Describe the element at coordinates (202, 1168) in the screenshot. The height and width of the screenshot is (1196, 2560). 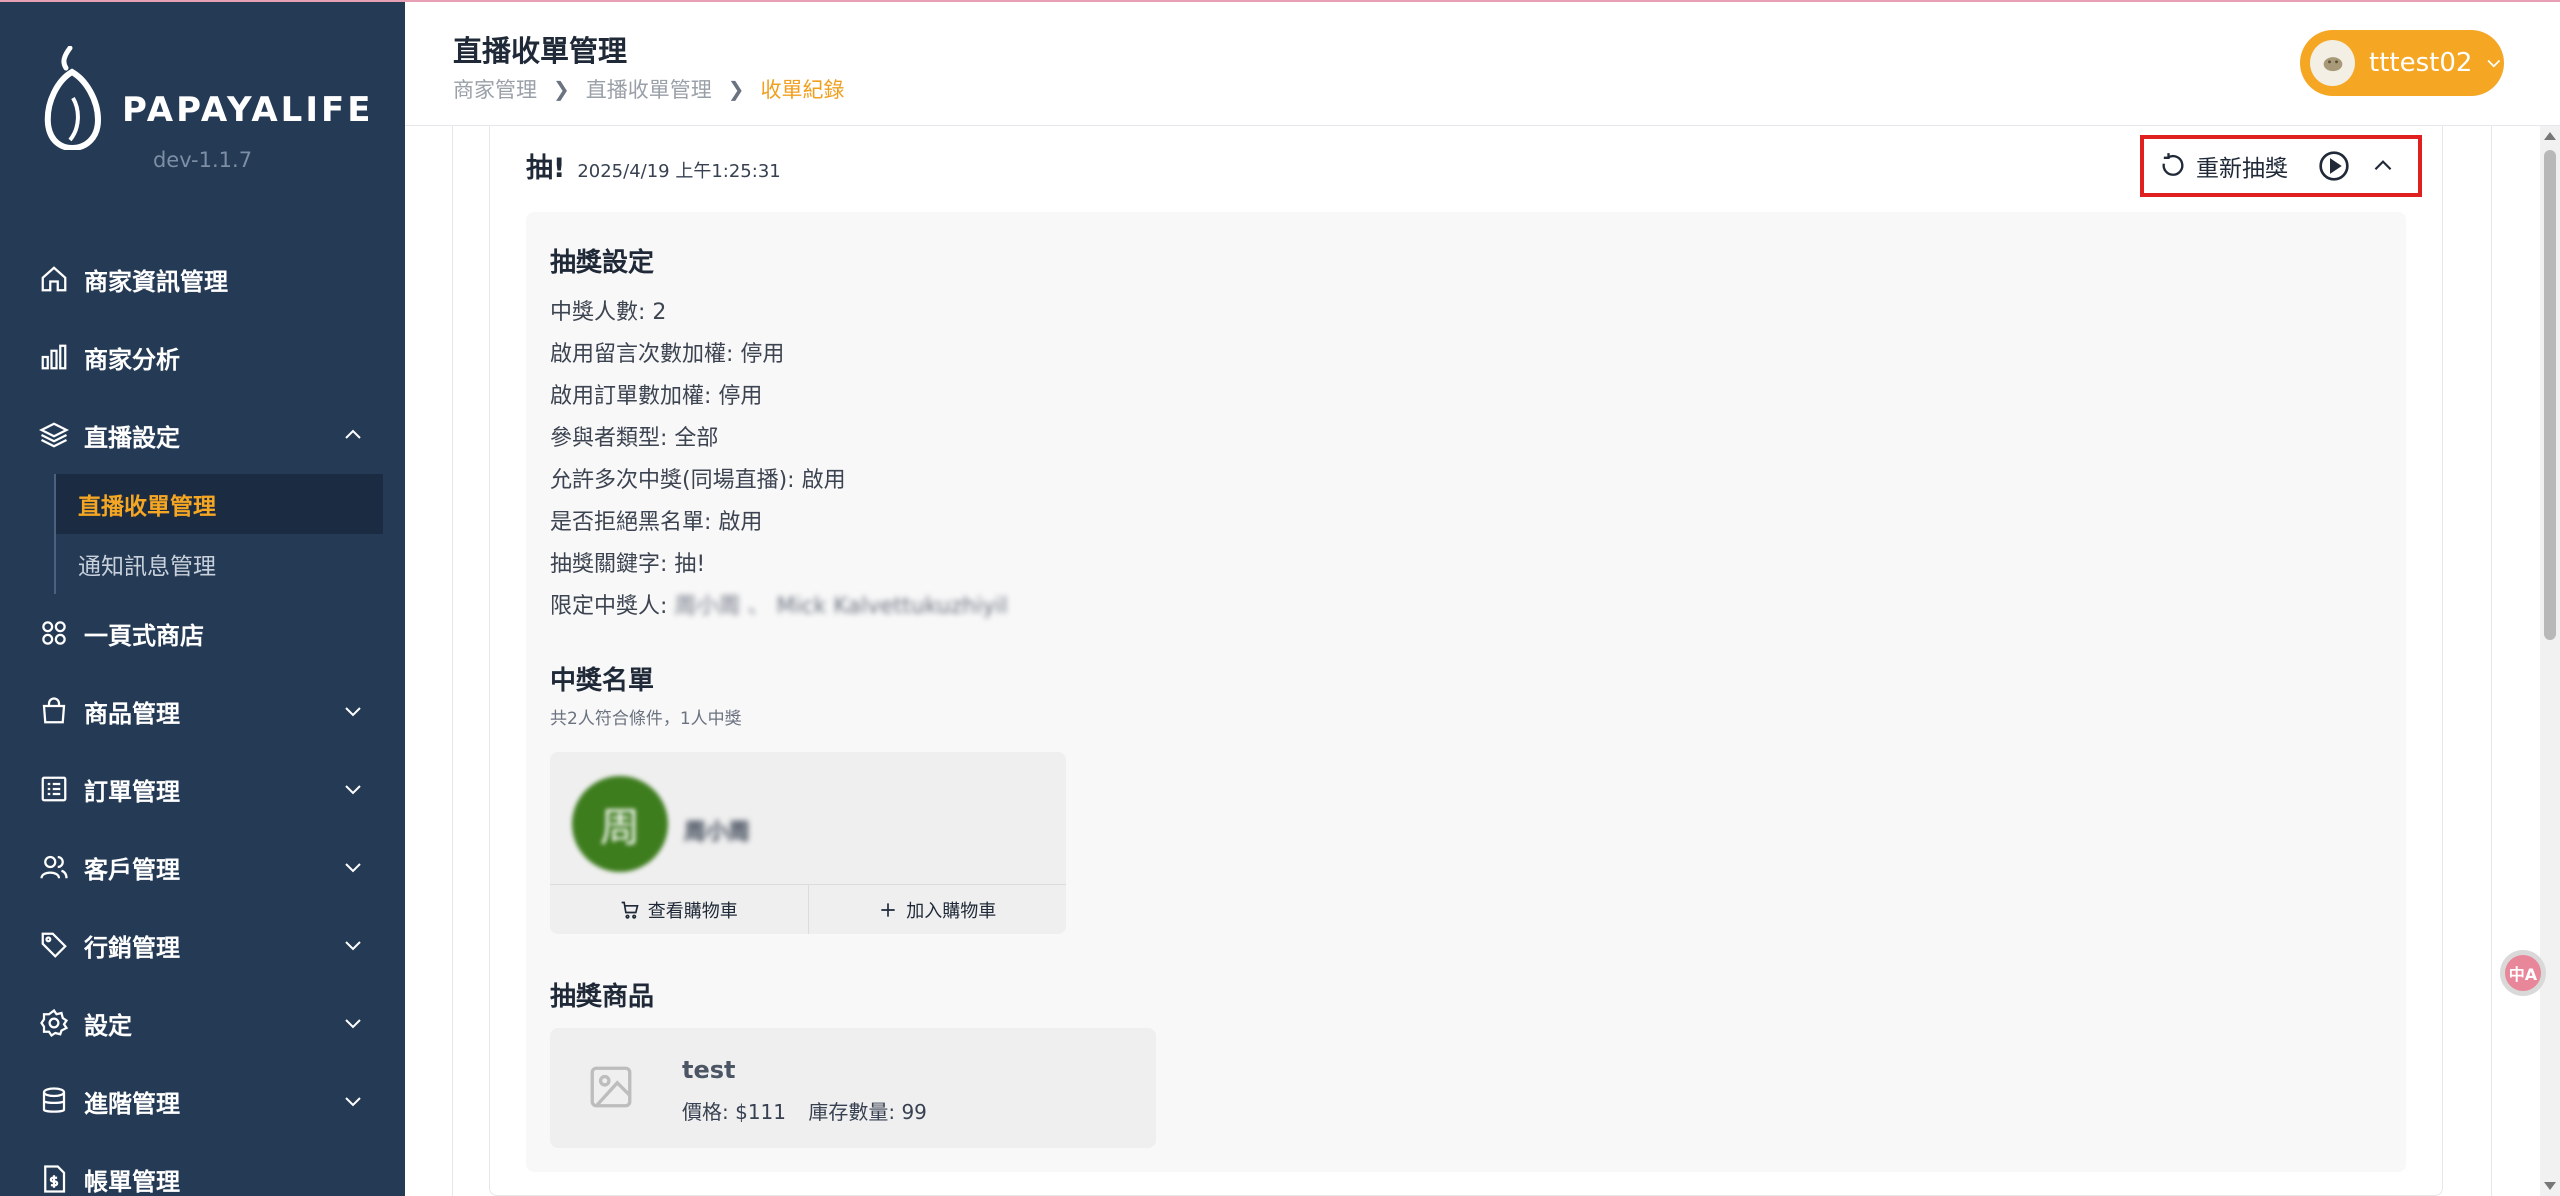
I see `sidebar-item-billing: 帳單管理` at that location.